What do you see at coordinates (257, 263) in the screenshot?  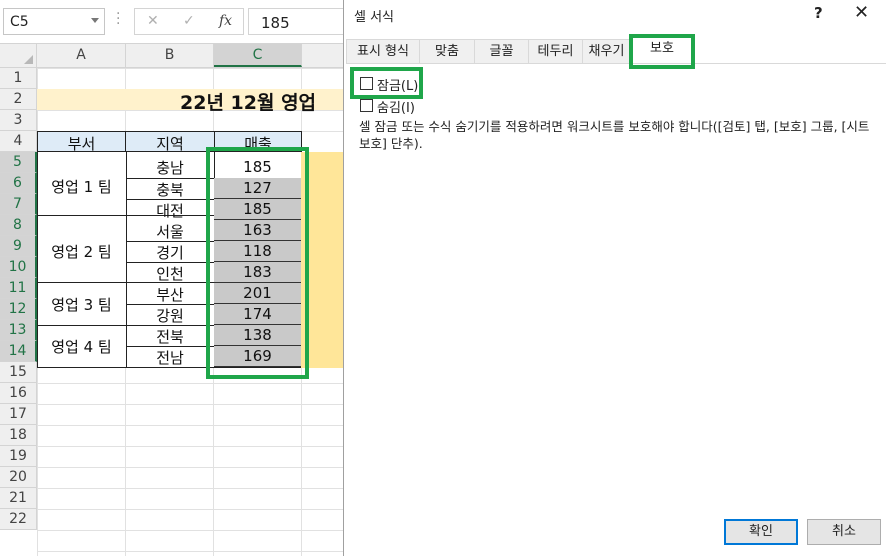 I see `selection-highlight` at bounding box center [257, 263].